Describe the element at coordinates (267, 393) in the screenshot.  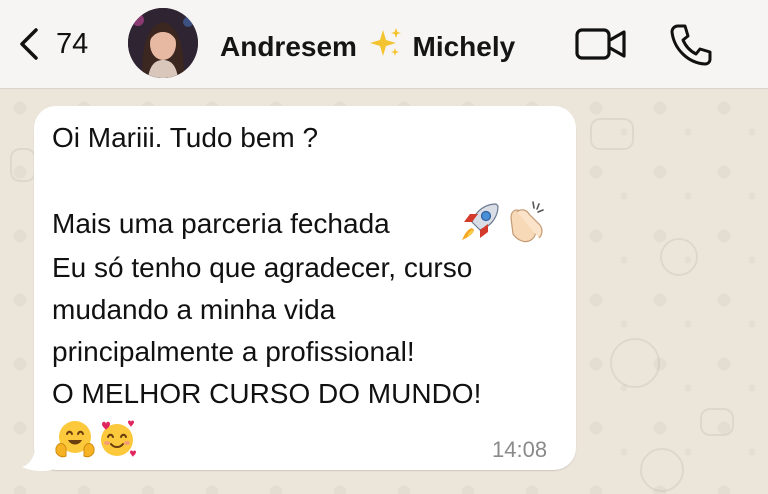
I see `message-line: O MELHOR CURSO DO MUNDO!` at that location.